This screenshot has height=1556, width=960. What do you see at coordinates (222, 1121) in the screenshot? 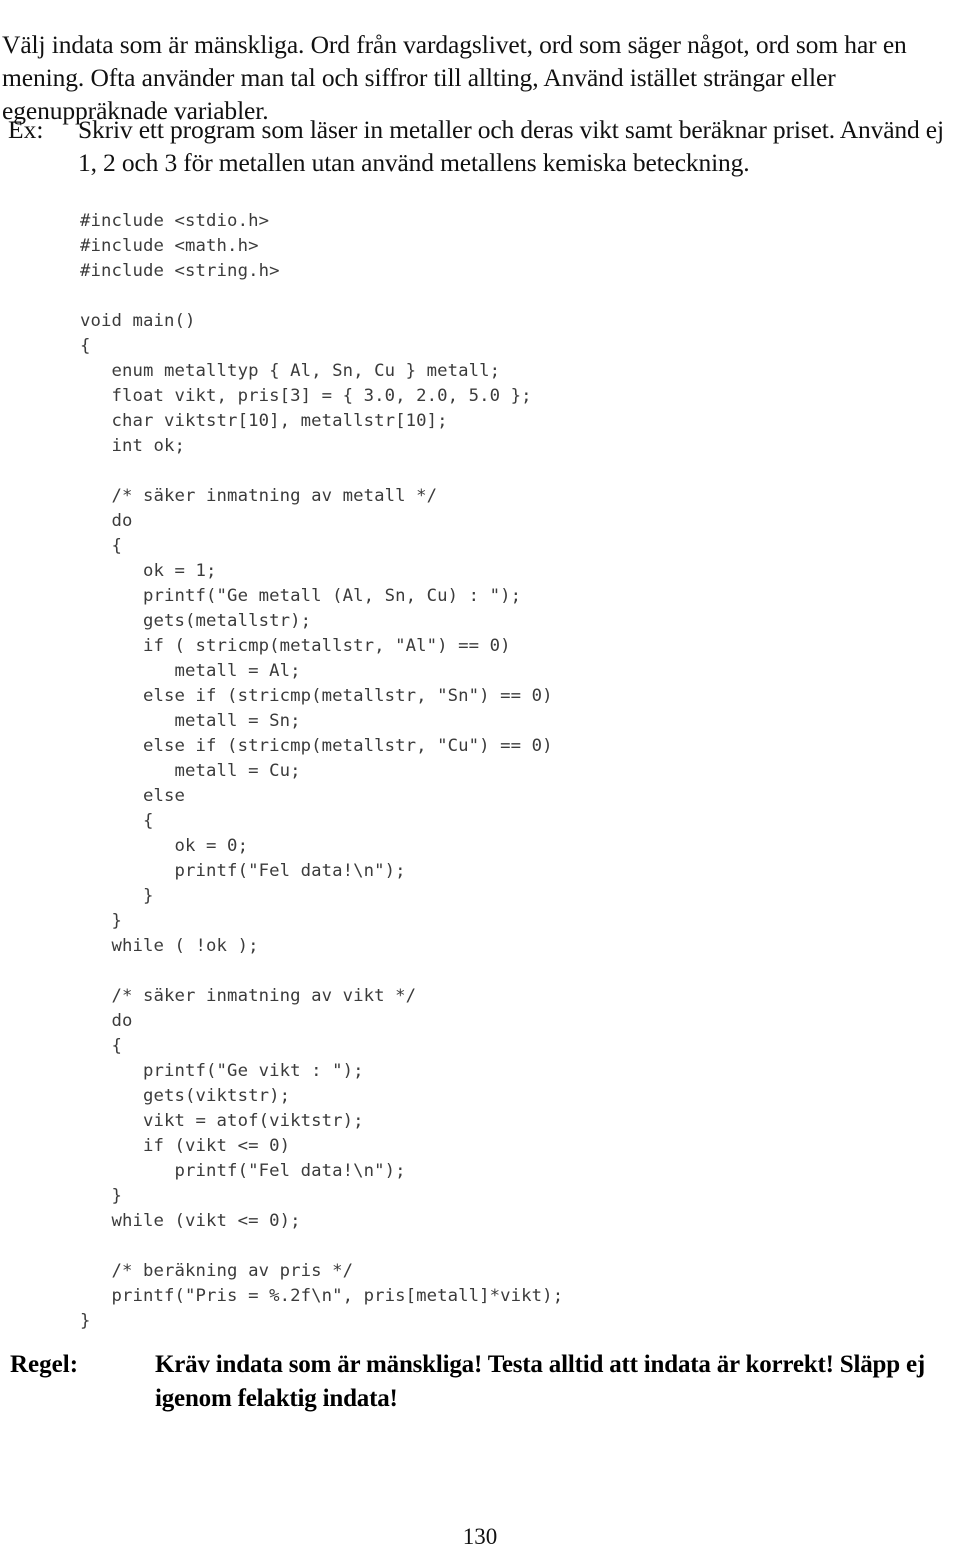
I see `code-line: vikt = atof(viktstr);` at bounding box center [222, 1121].